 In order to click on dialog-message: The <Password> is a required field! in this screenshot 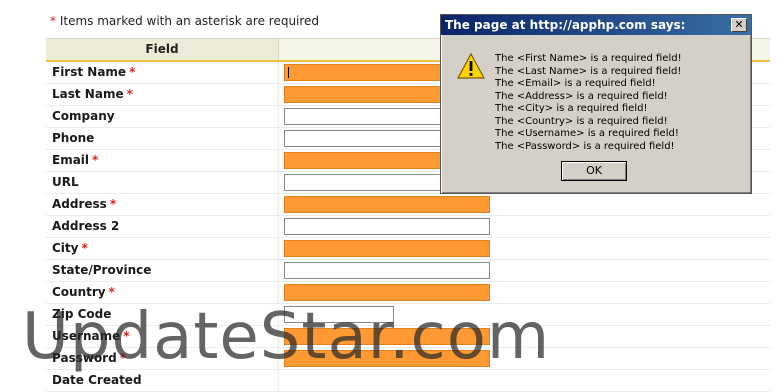, I will do `click(585, 146)`.